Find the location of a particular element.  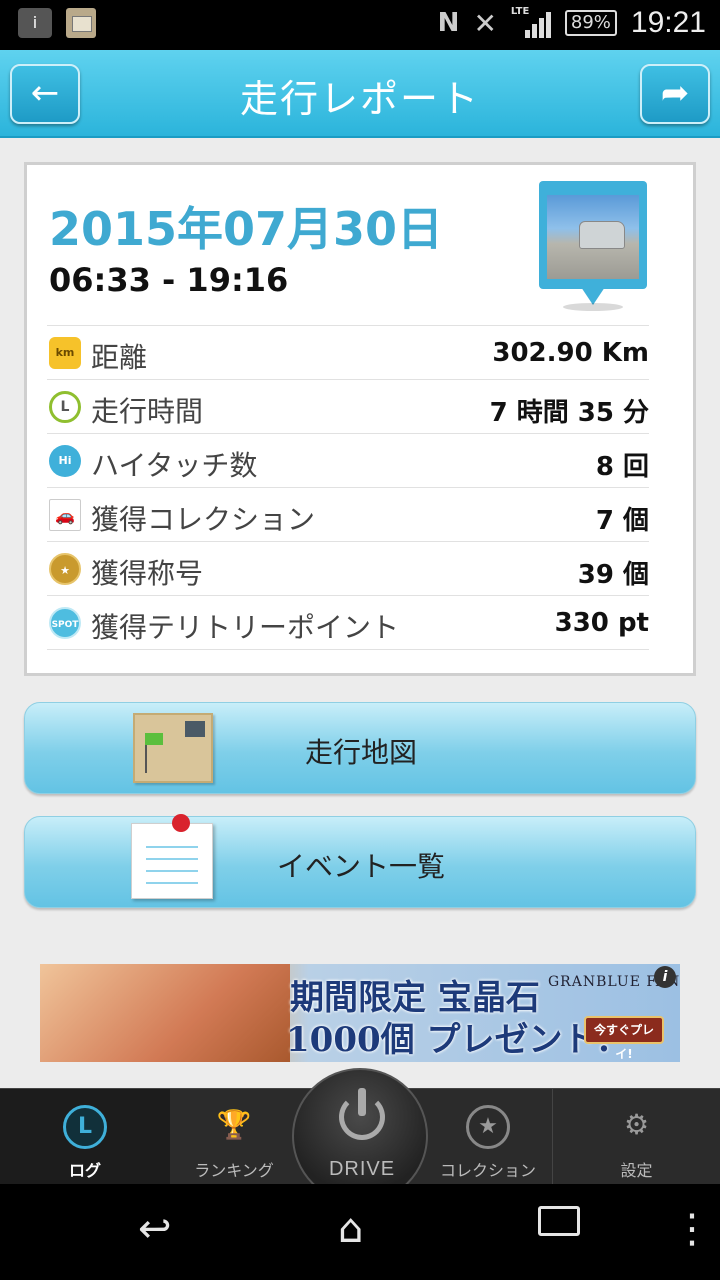

stat-value: 7 個 is located at coordinates (622, 521).